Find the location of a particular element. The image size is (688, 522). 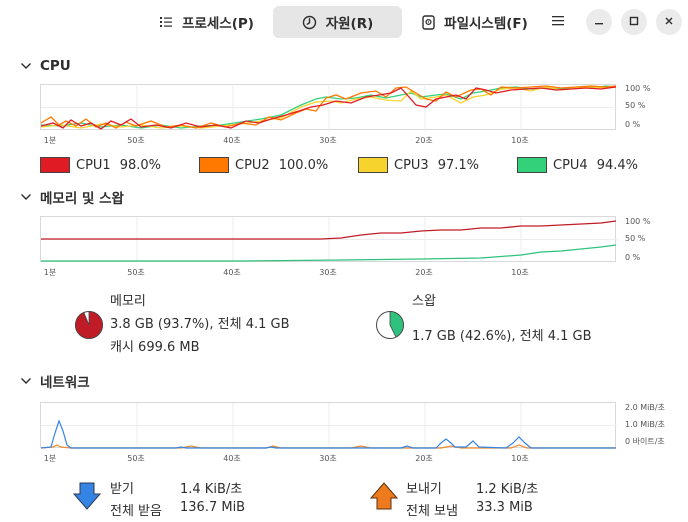

cpu-xtick: 40초 is located at coordinates (232, 140).